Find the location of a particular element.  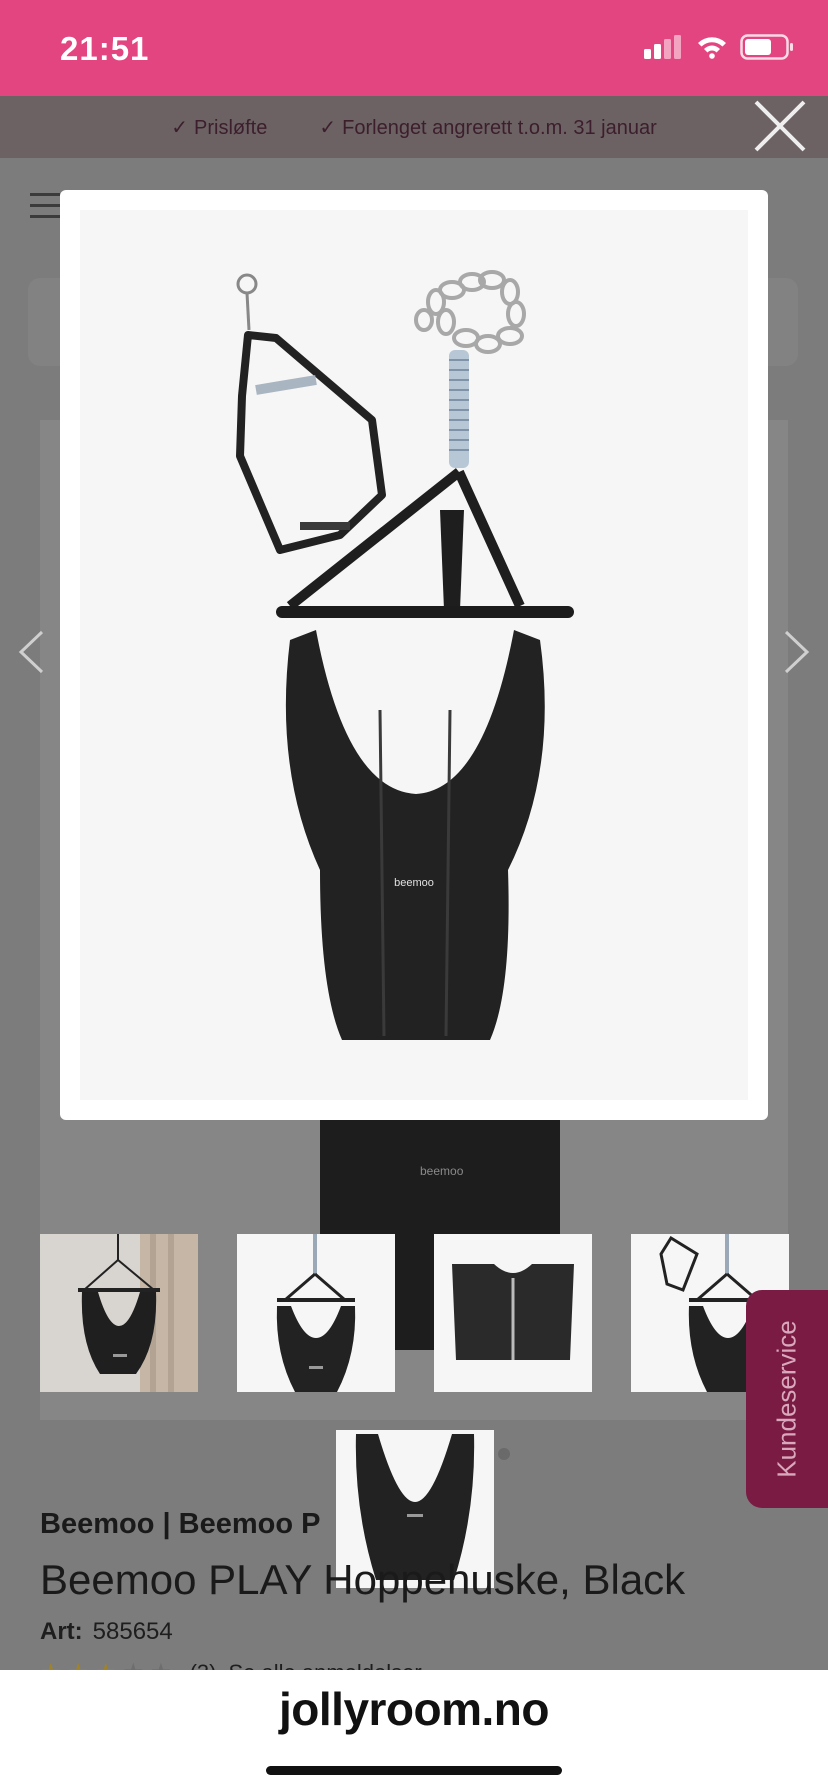

status-bar: 21:51 is located at coordinates (414, 48).